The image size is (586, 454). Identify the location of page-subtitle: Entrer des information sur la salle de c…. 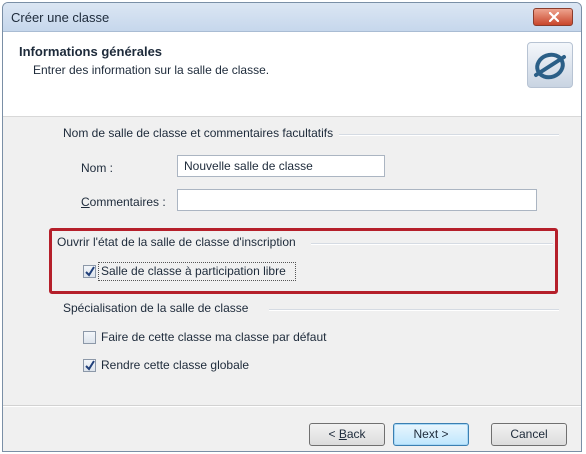
(151, 70).